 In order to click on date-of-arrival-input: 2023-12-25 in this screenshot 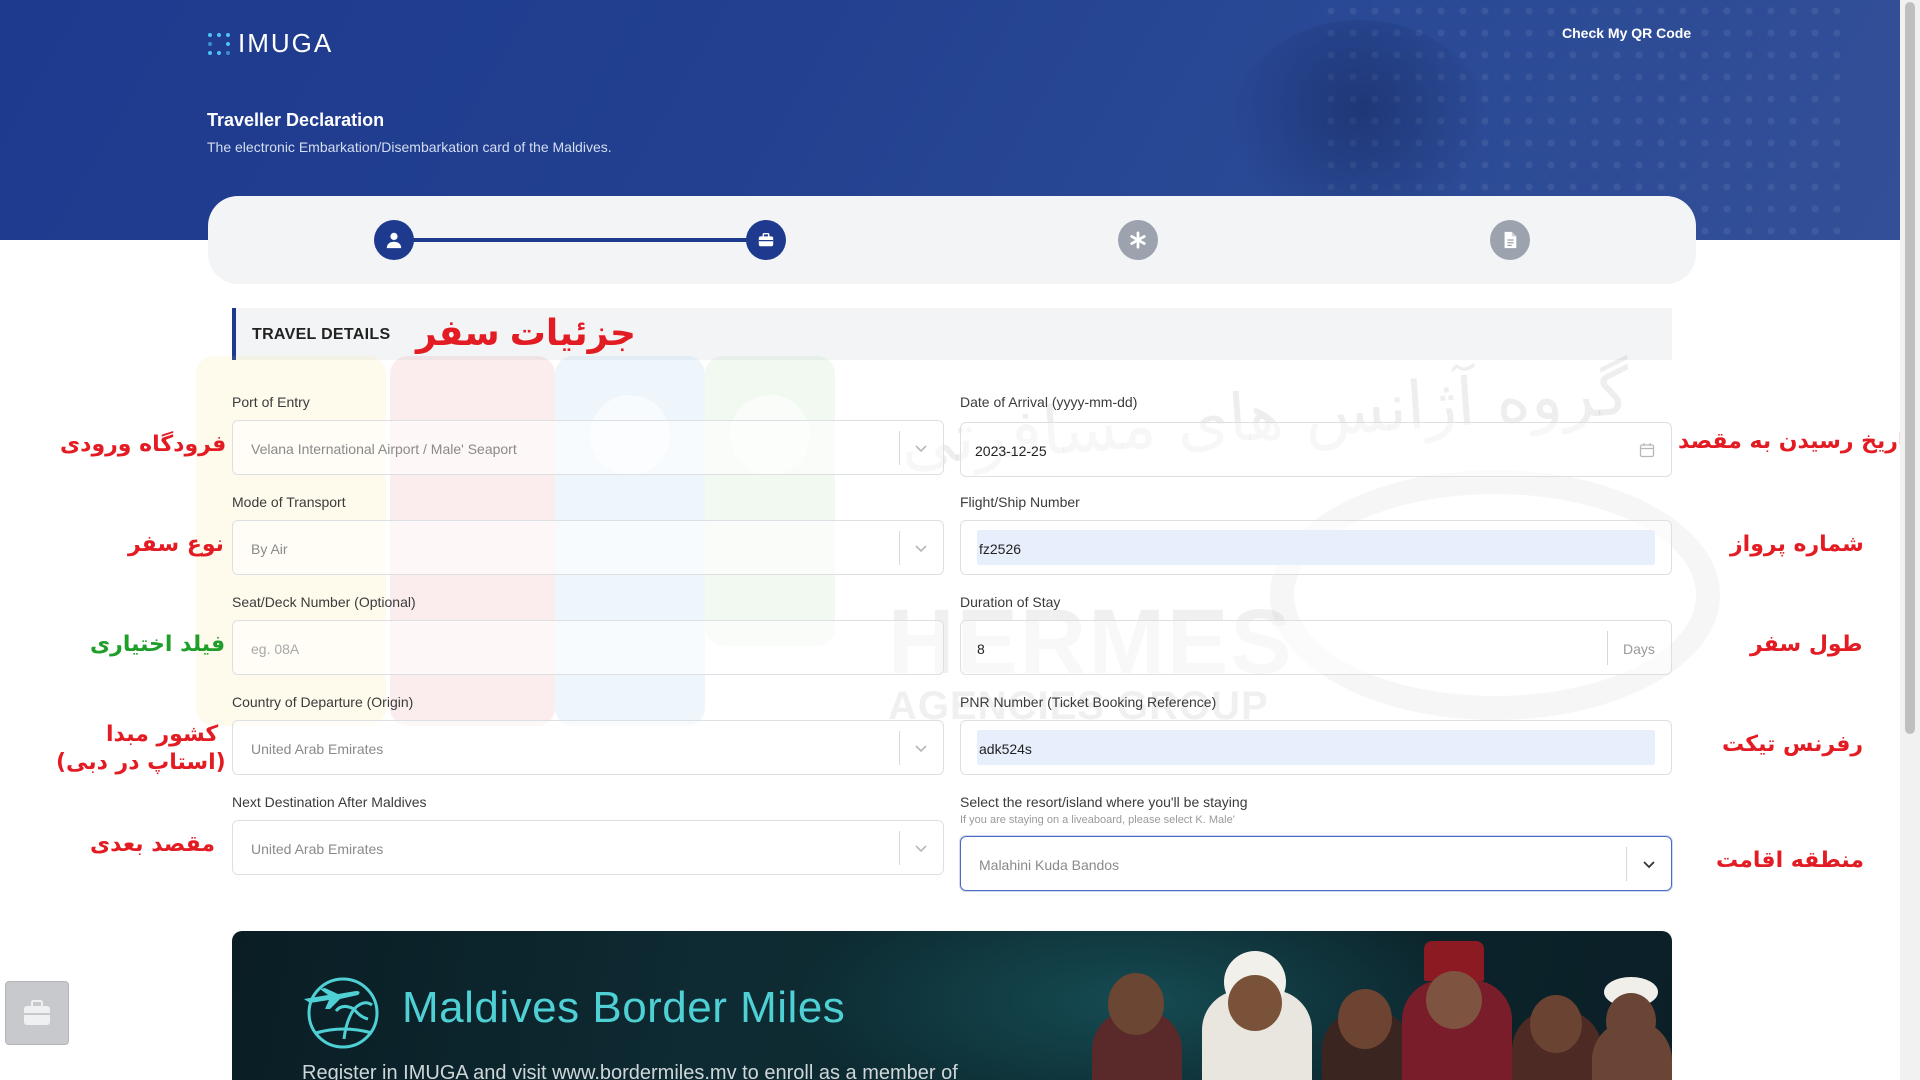, I will do `click(1316, 449)`.